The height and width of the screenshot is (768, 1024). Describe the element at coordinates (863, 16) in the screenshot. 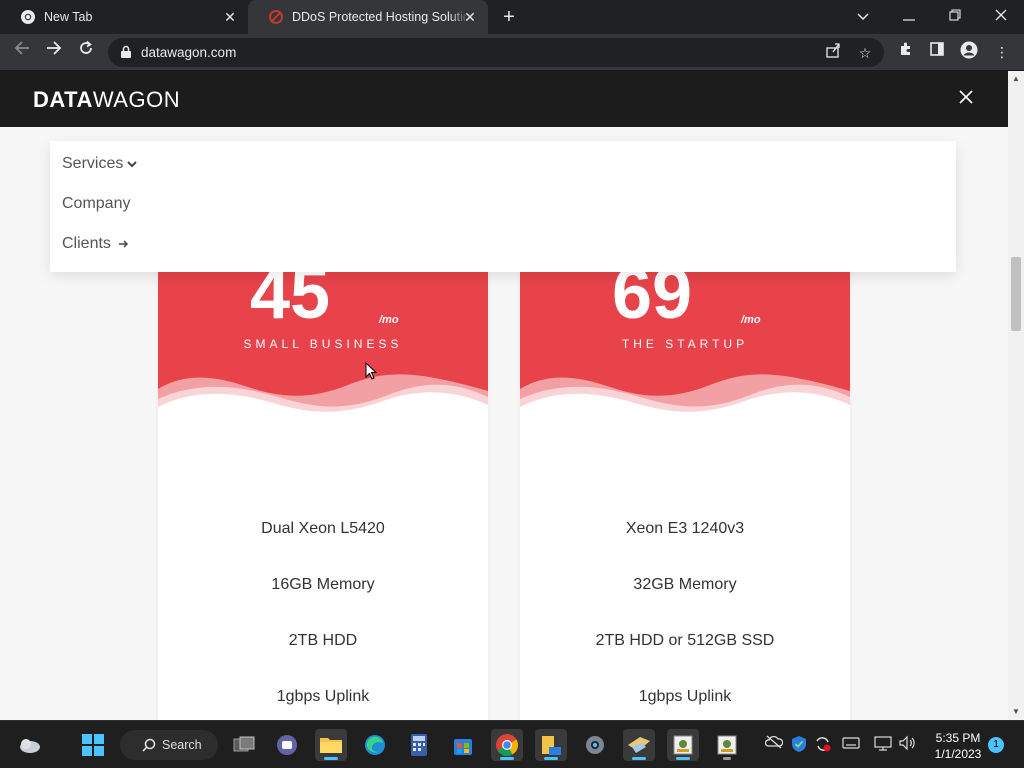

I see `tab-search-chevron-icon` at that location.